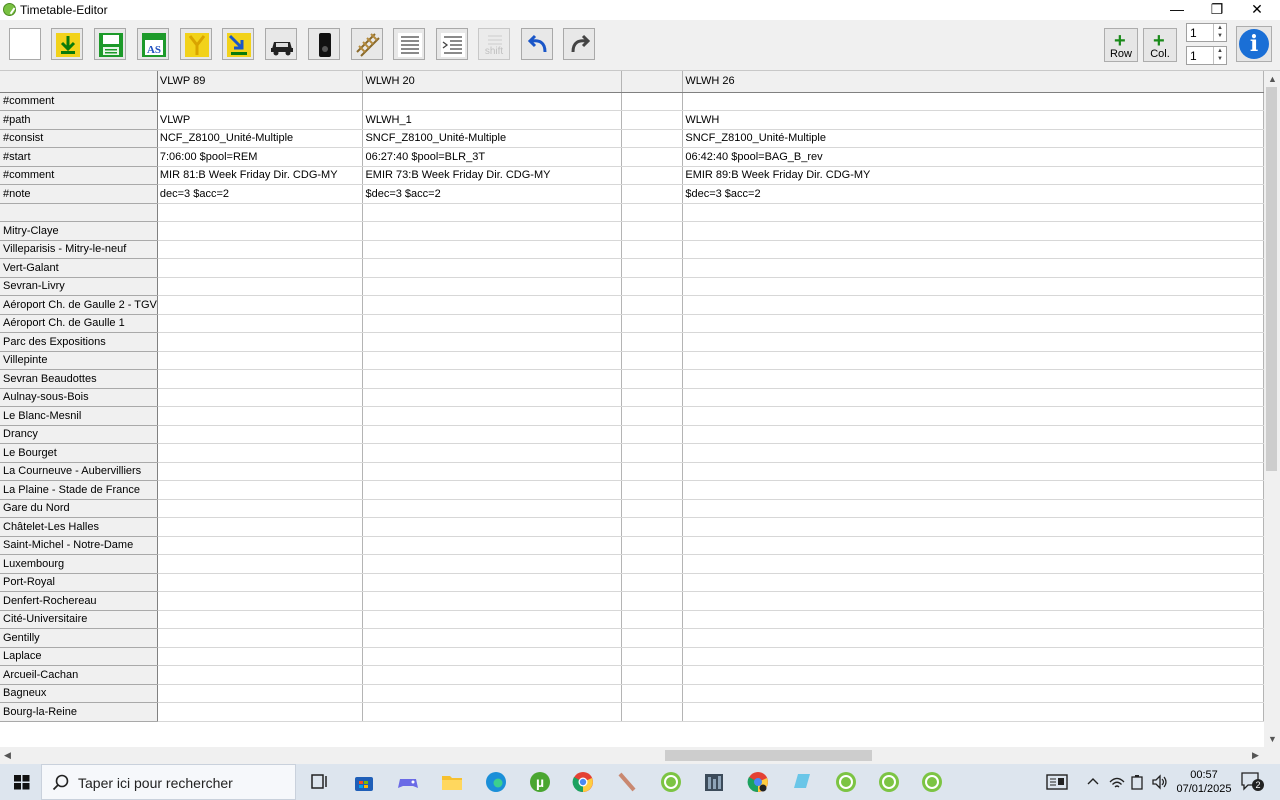 The height and width of the screenshot is (800, 1280). I want to click on row-header: #start, so click(79, 157).